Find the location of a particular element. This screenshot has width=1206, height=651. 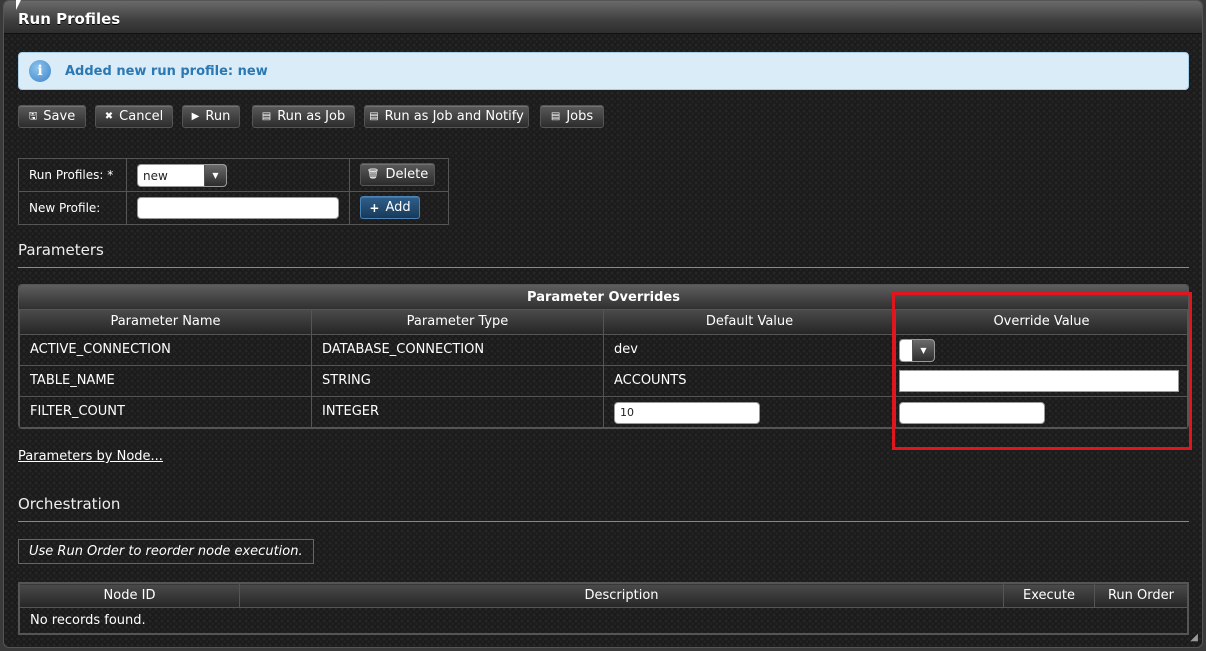

run-order-note: Use Run Order to reorder node execution. is located at coordinates (166, 551).